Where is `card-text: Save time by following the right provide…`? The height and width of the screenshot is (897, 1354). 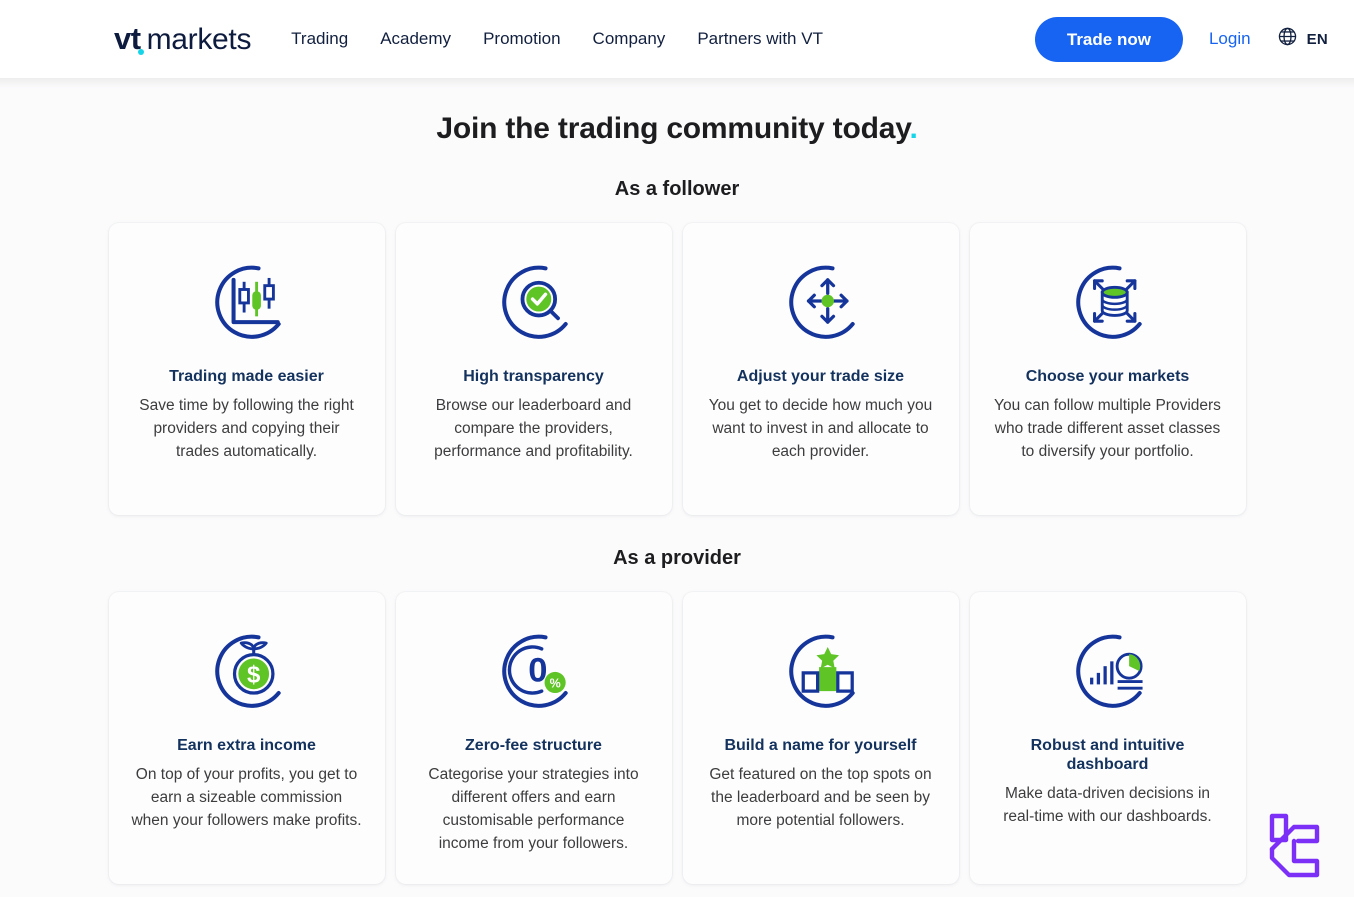 card-text: Save time by following the right provide… is located at coordinates (246, 429).